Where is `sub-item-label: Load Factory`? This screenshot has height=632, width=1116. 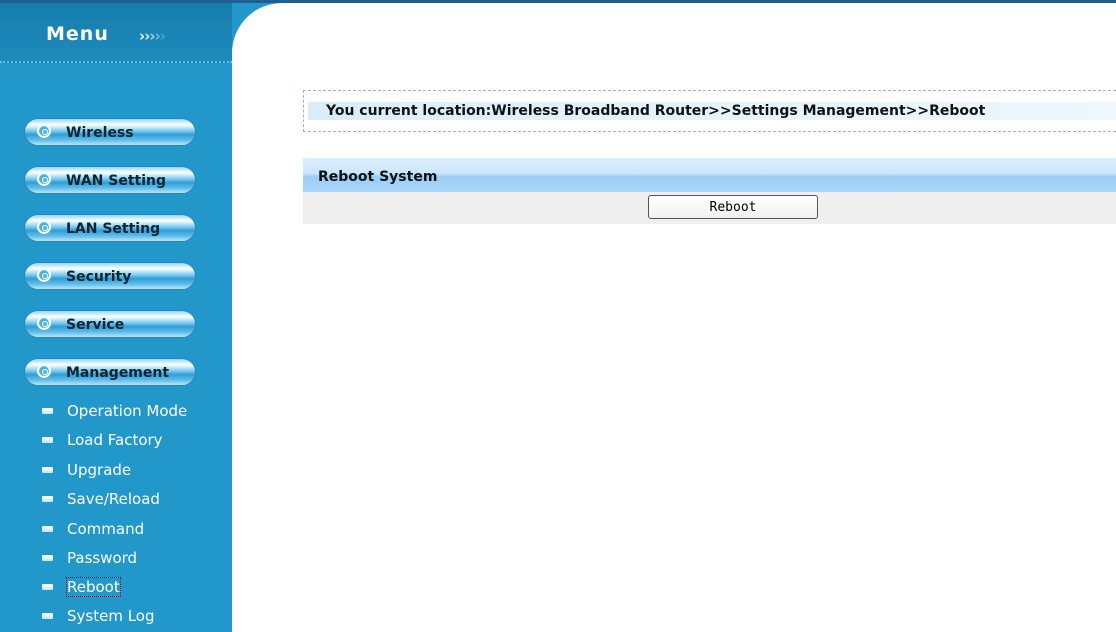
sub-item-label: Load Factory is located at coordinates (115, 440).